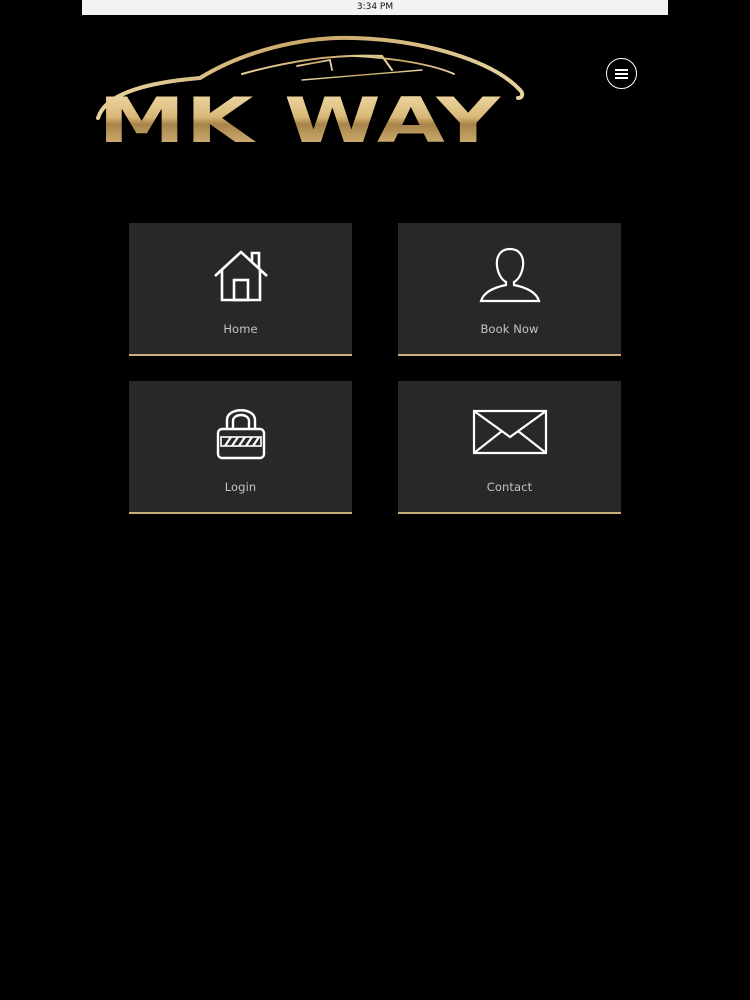 This screenshot has width=750, height=1000. What do you see at coordinates (509, 275) in the screenshot?
I see `person-icon` at bounding box center [509, 275].